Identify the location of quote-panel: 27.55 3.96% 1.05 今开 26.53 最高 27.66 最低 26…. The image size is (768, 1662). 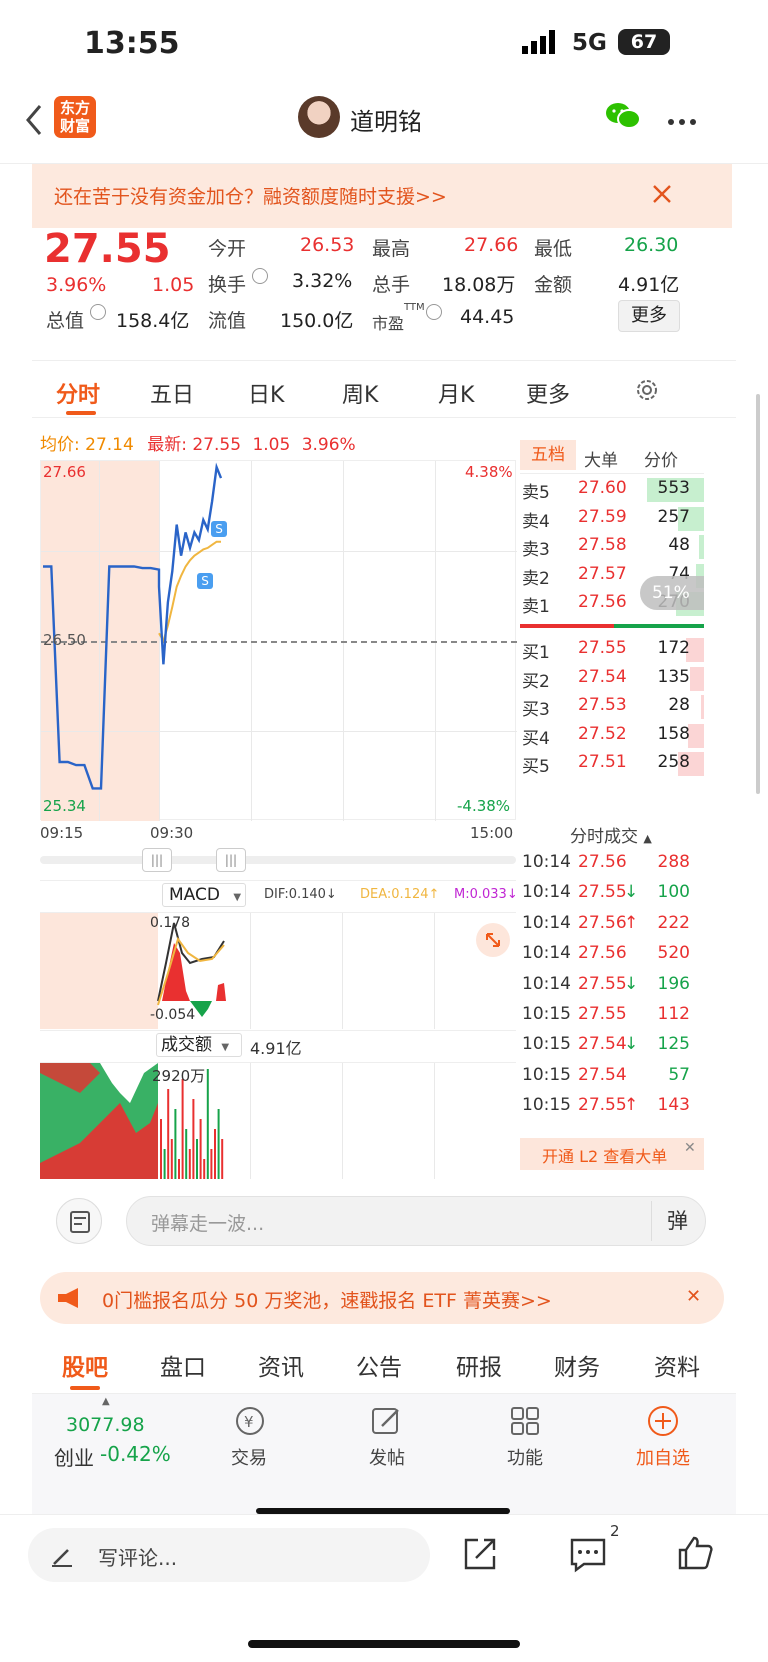
(384, 292).